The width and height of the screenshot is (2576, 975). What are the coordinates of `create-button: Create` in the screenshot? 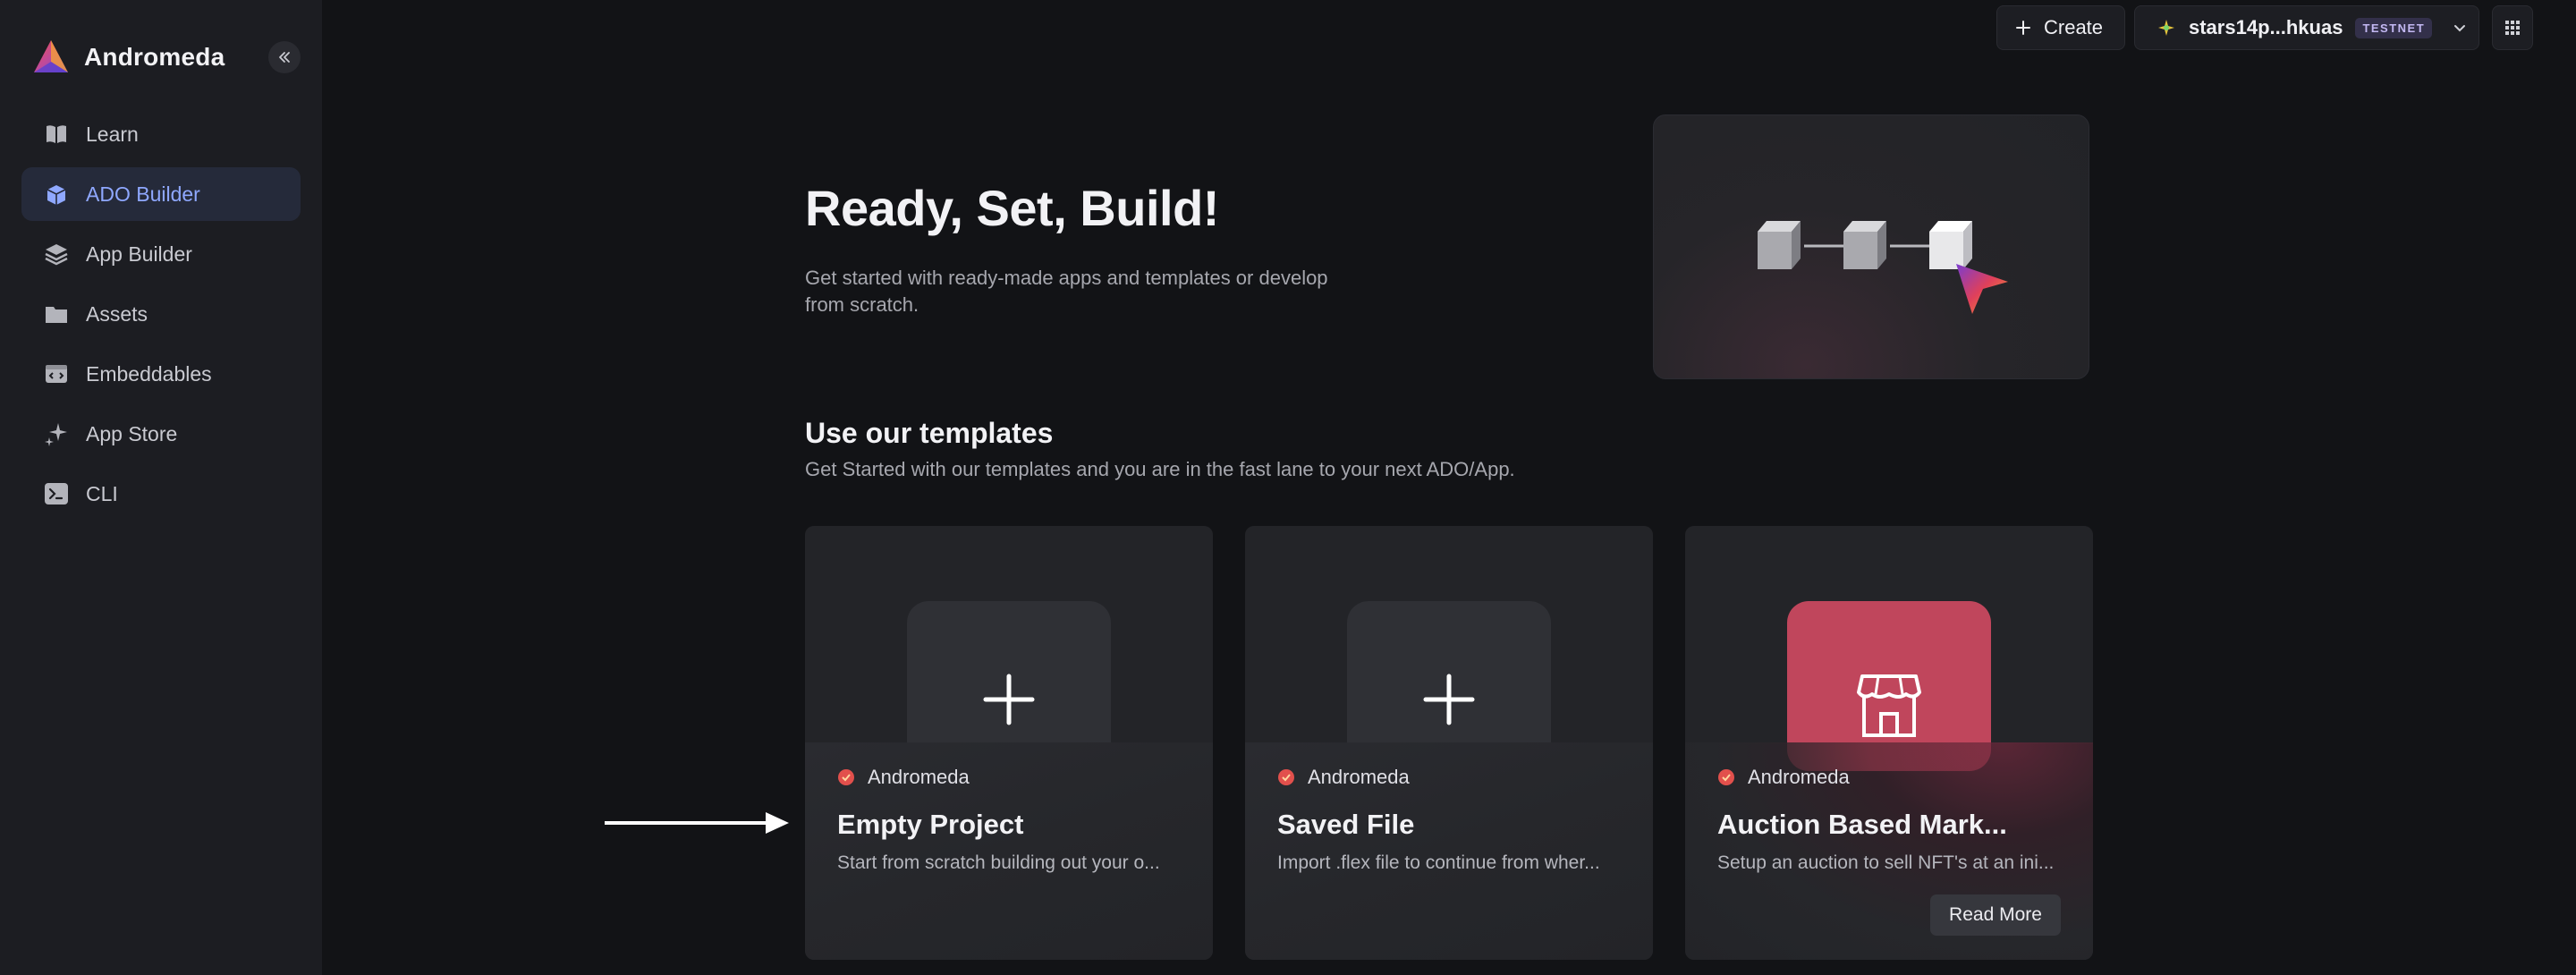 It's located at (2060, 27).